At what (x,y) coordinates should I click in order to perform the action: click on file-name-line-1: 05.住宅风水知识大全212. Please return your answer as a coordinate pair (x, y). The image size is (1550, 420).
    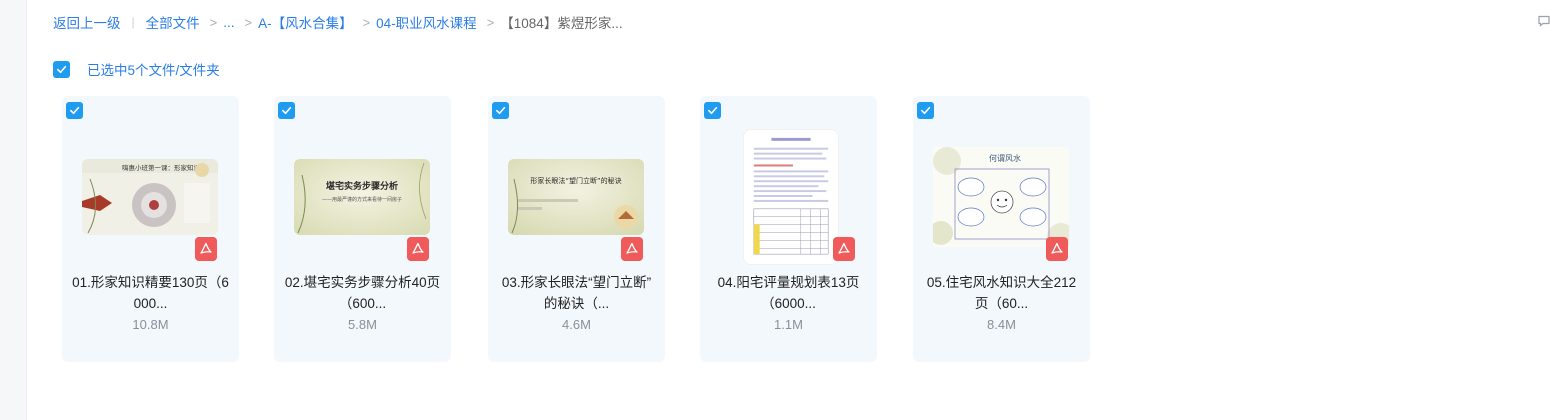
    Looking at the image, I should click on (1001, 282).